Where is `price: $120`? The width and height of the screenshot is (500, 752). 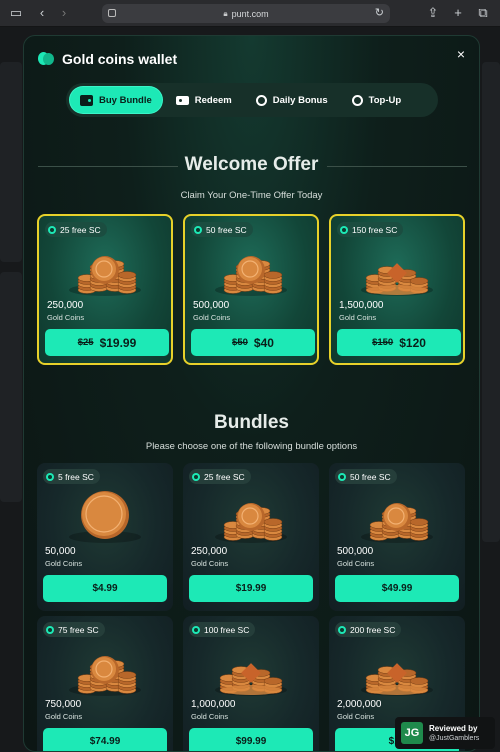 price: $120 is located at coordinates (412, 342).